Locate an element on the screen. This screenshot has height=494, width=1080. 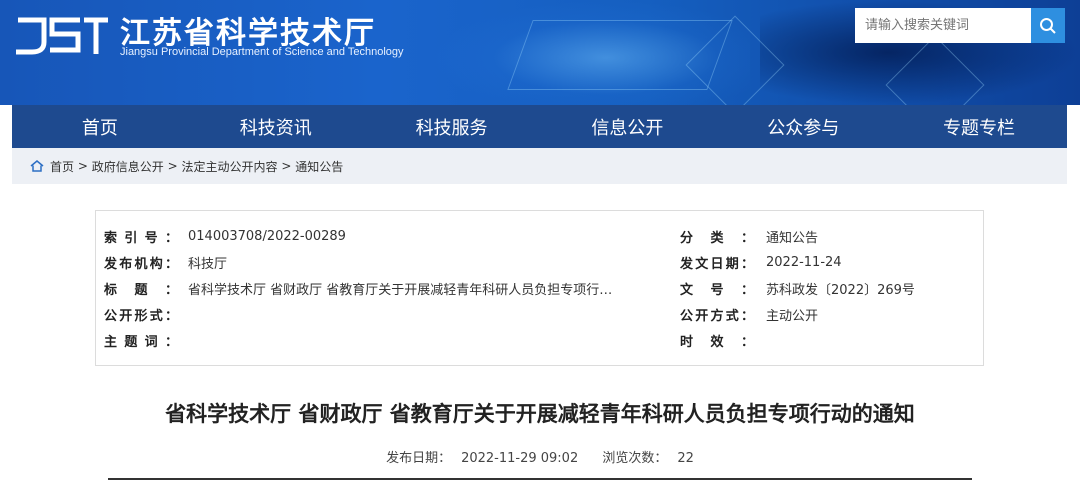
meta-label-char: 开 is located at coordinates (702, 316).